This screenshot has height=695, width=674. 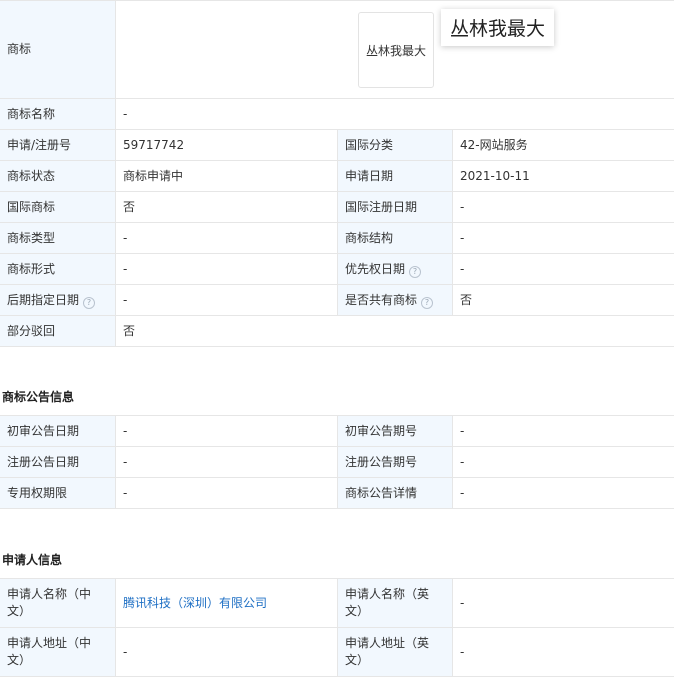 What do you see at coordinates (394, 114) in the screenshot?
I see `name-value: -` at bounding box center [394, 114].